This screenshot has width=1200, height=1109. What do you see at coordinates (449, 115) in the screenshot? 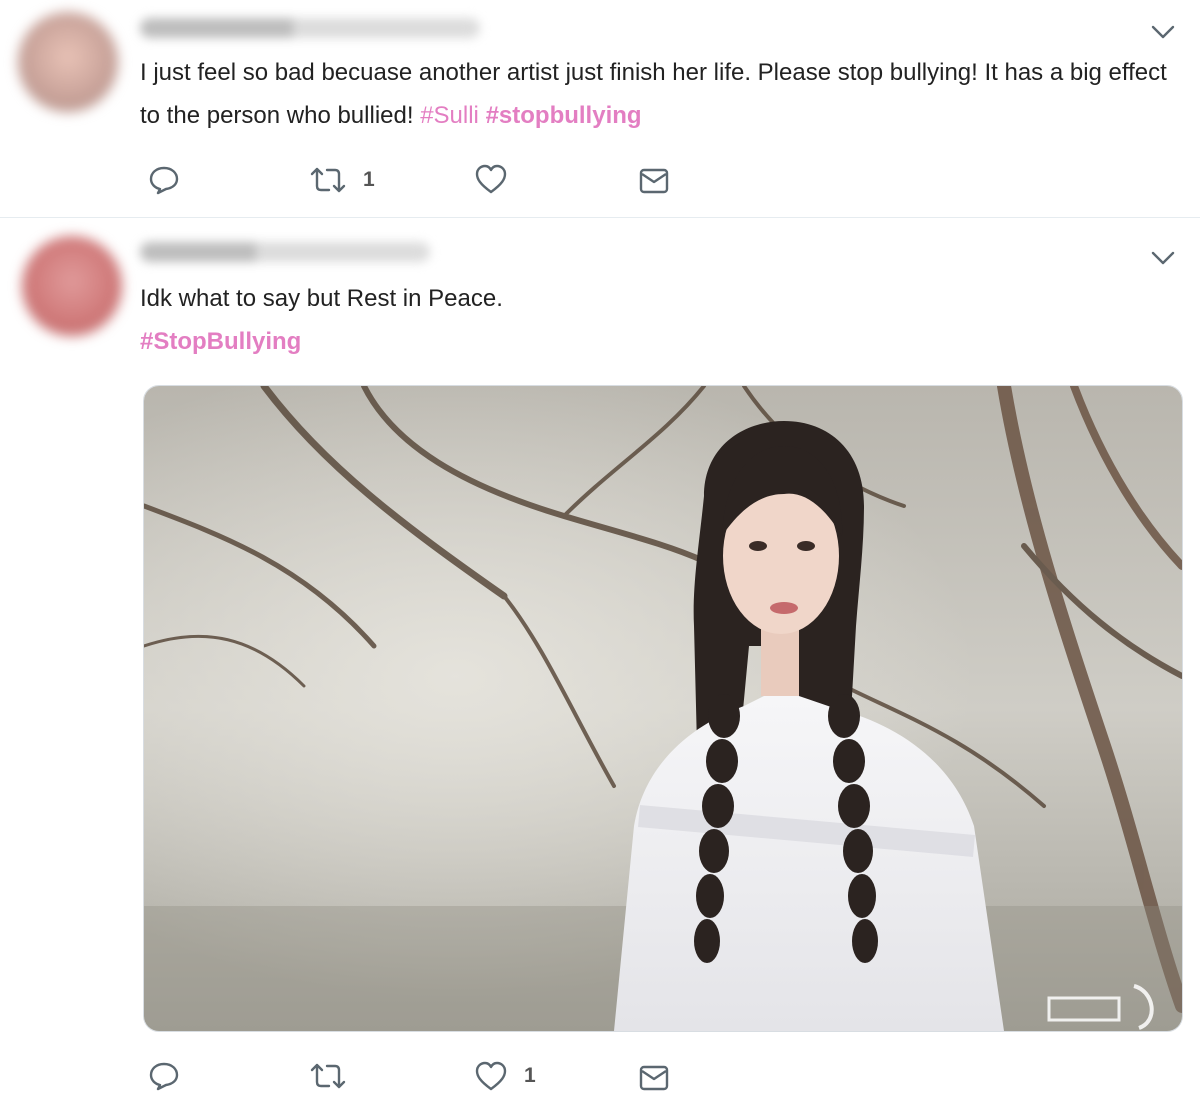
I see `hashtag-link: #Sulli` at bounding box center [449, 115].